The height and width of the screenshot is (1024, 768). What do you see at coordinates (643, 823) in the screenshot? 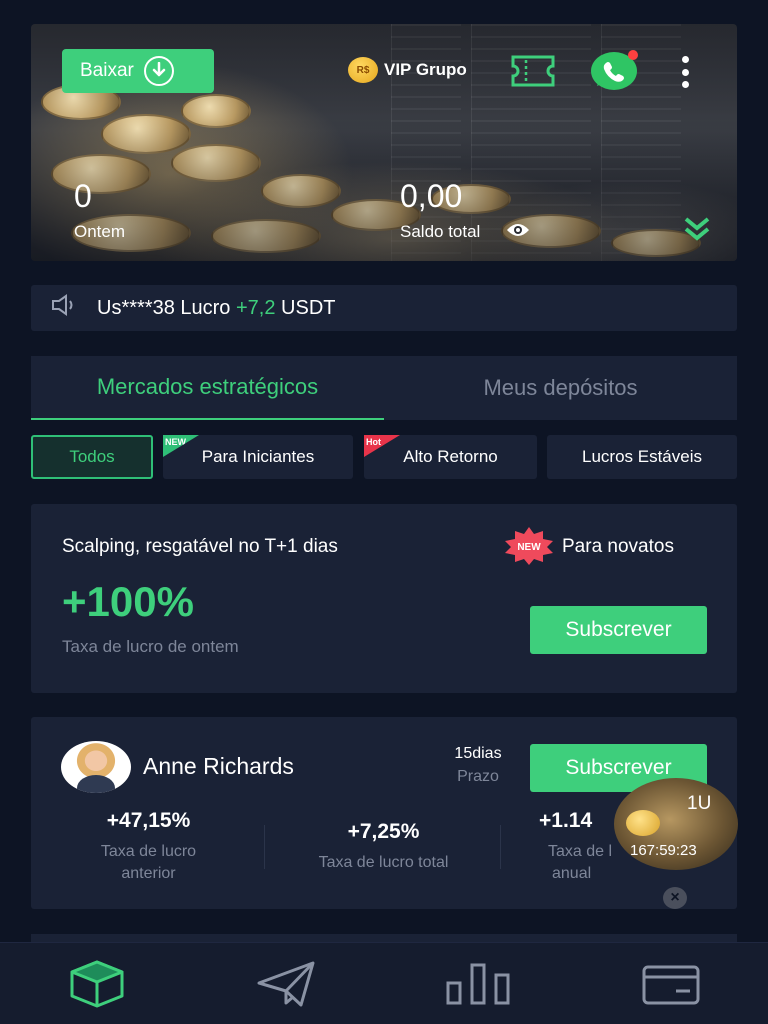
I see `coin-icon` at bounding box center [643, 823].